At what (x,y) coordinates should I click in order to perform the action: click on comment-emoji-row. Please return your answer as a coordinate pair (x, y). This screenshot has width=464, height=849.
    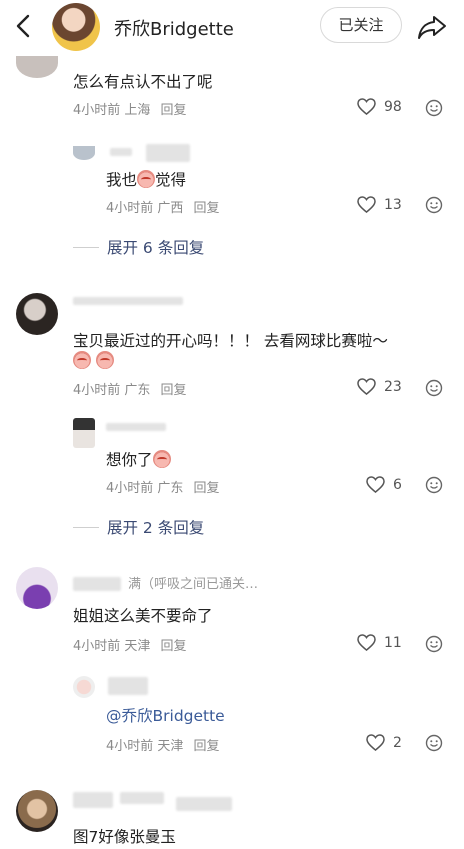
    Looking at the image, I should click on (94, 360).